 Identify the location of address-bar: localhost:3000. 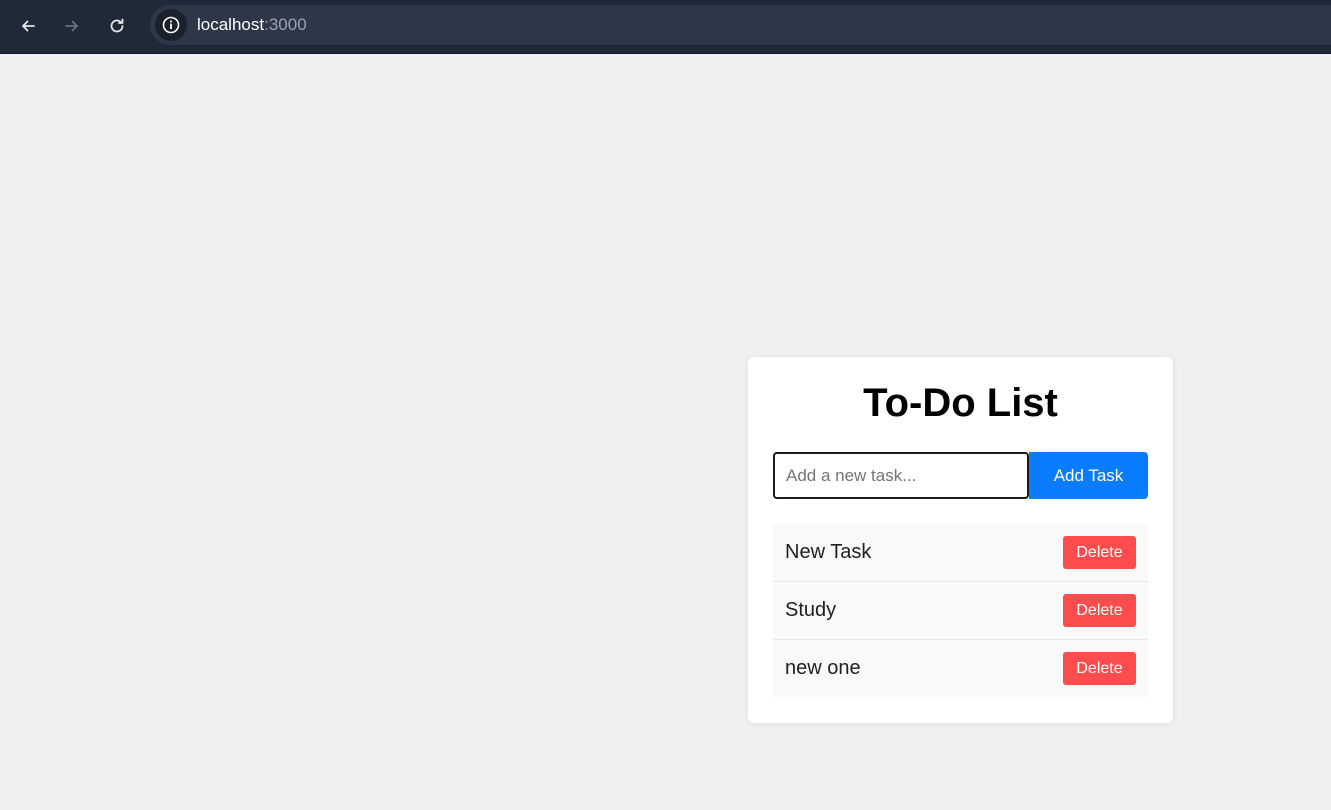
(740, 25).